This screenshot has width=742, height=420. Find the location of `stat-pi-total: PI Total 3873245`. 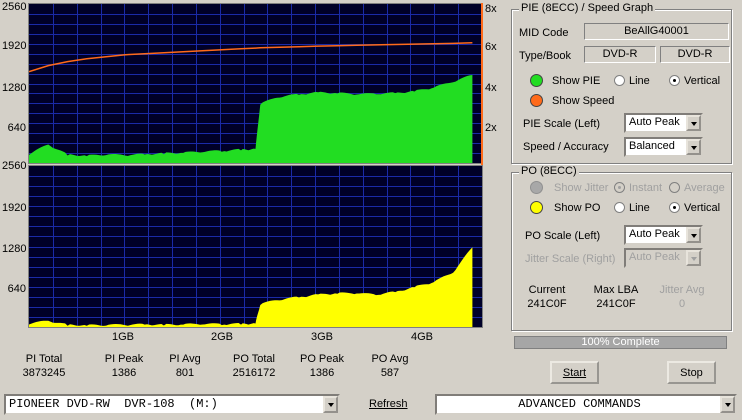

stat-pi-total: PI Total 3873245 is located at coordinates (44, 366).